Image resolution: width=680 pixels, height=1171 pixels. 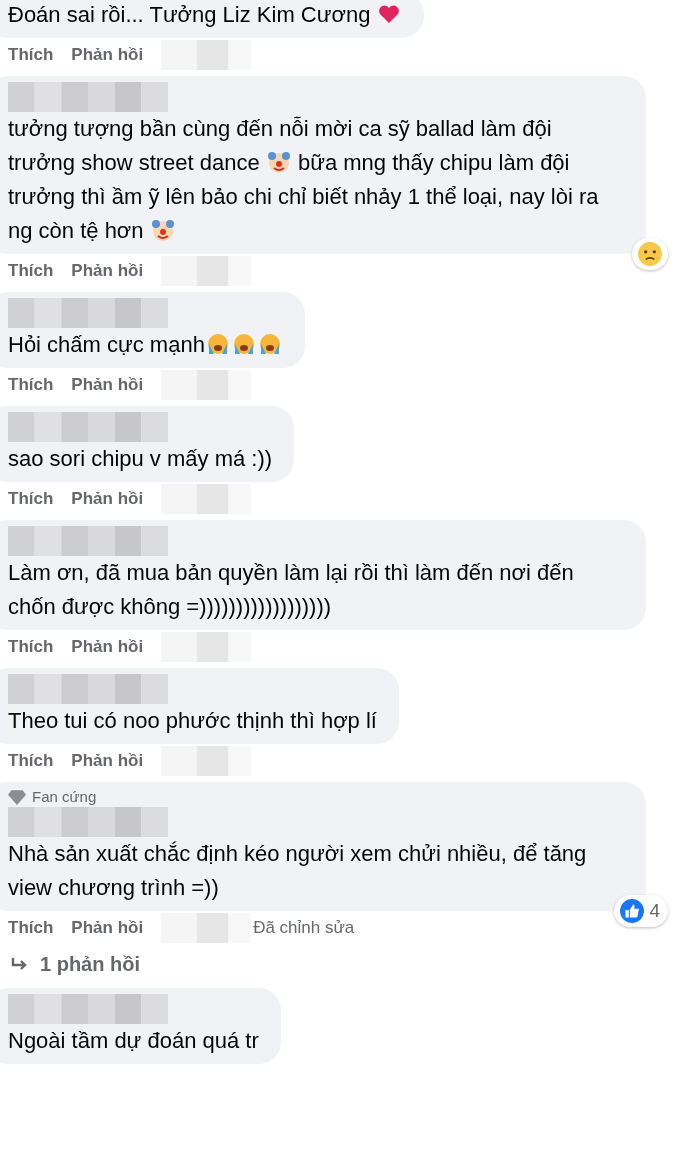 I want to click on view-replies-link: 1 phản hồi, so click(x=70, y=968).